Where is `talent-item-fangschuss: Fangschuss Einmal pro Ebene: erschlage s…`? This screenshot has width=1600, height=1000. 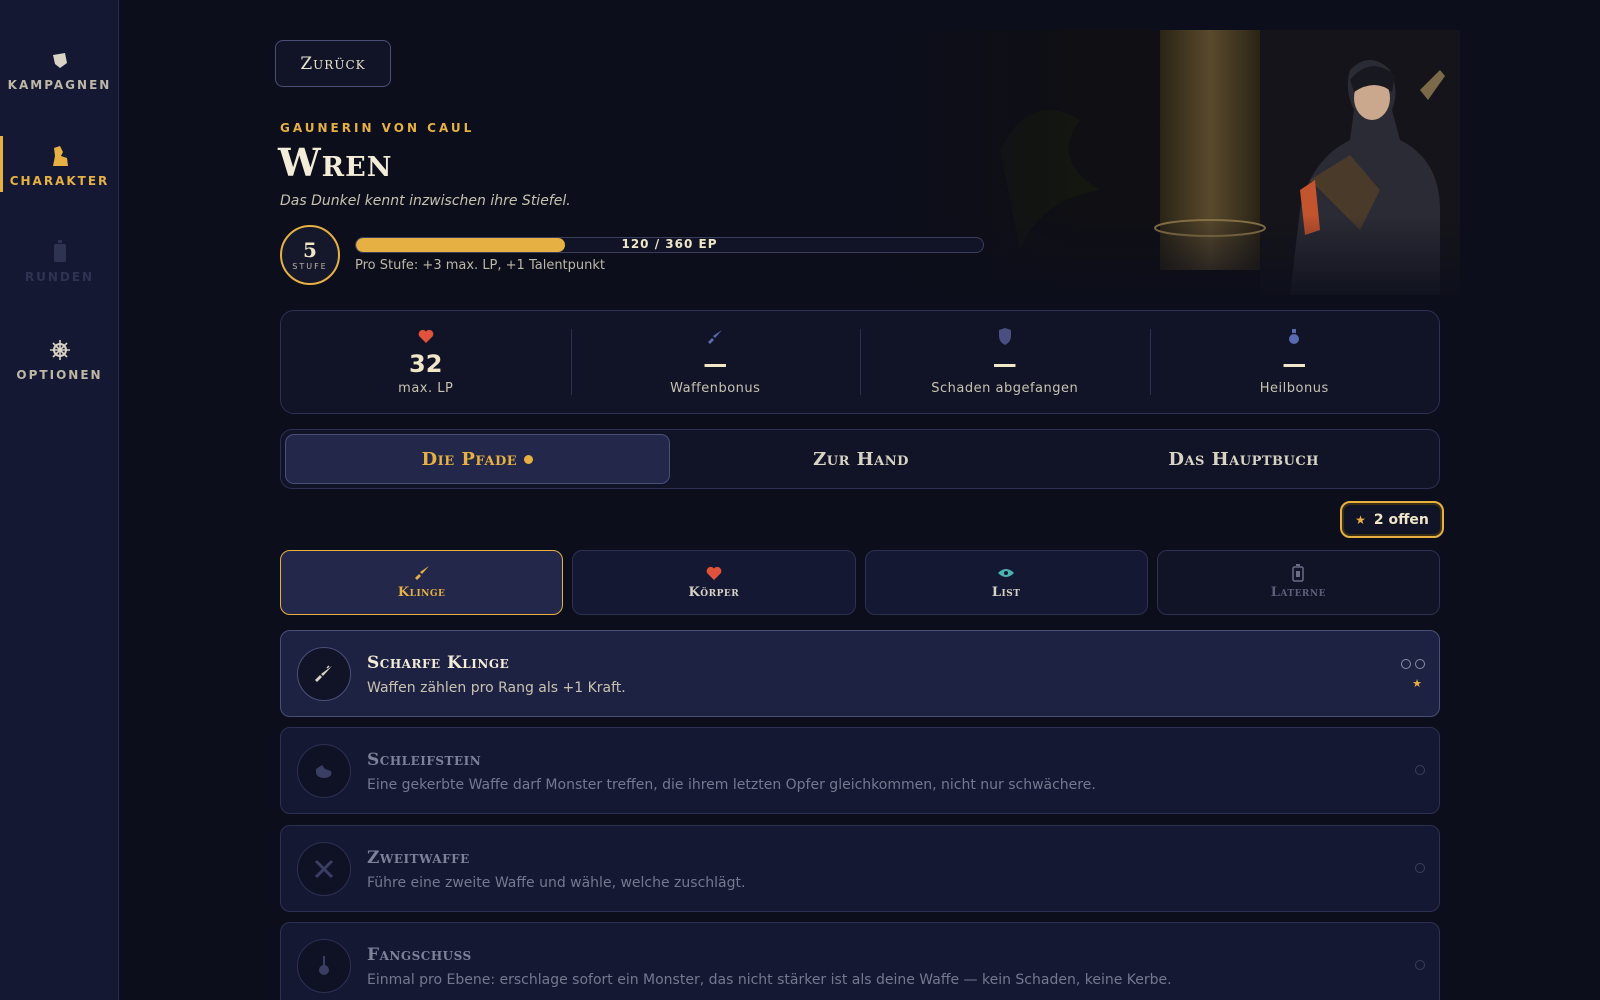
talent-item-fangschuss: Fangschuss Einmal pro Ebene: erschlage s… is located at coordinates (860, 961).